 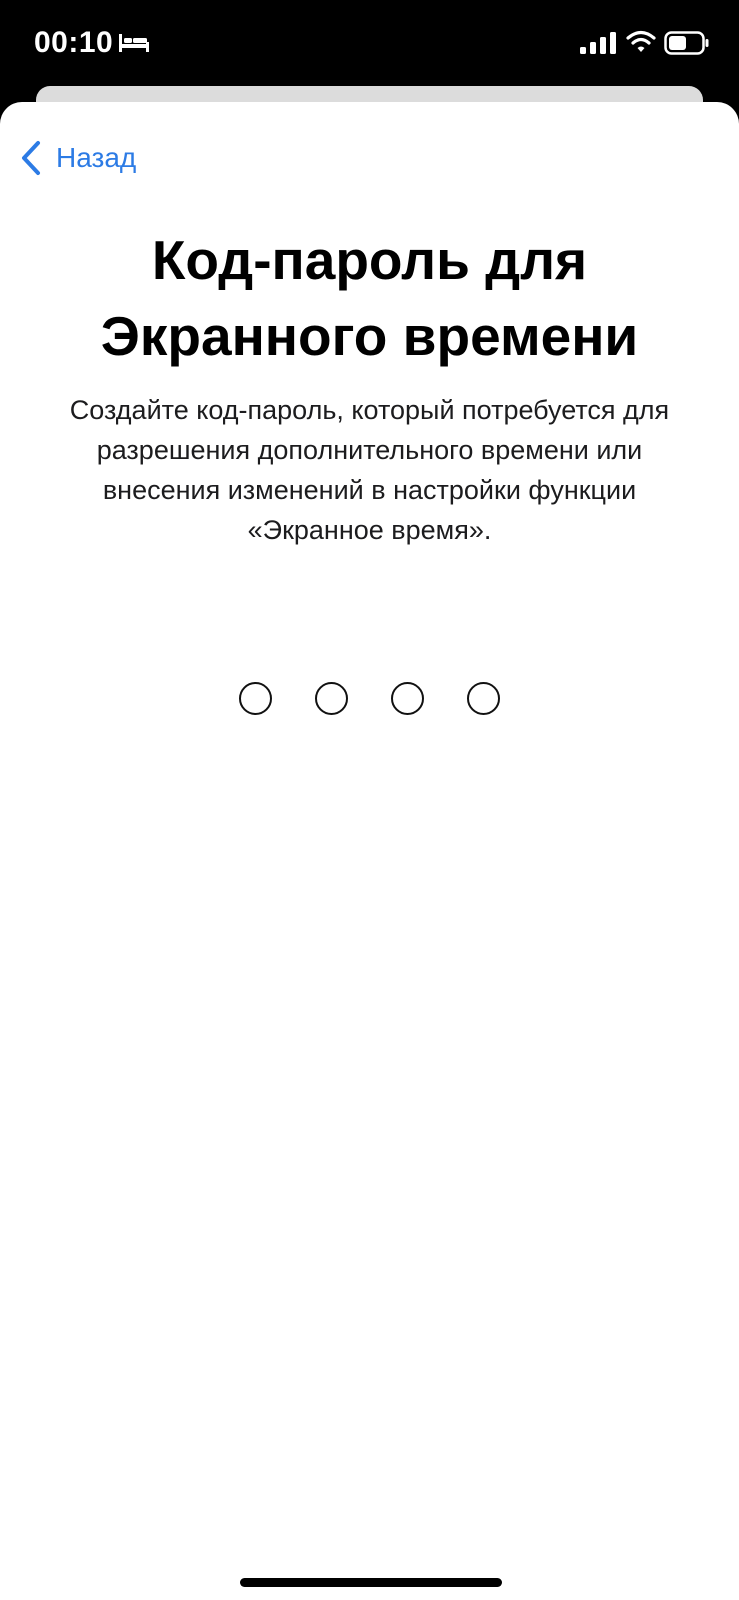 What do you see at coordinates (369, 702) in the screenshot?
I see `passcode-input` at bounding box center [369, 702].